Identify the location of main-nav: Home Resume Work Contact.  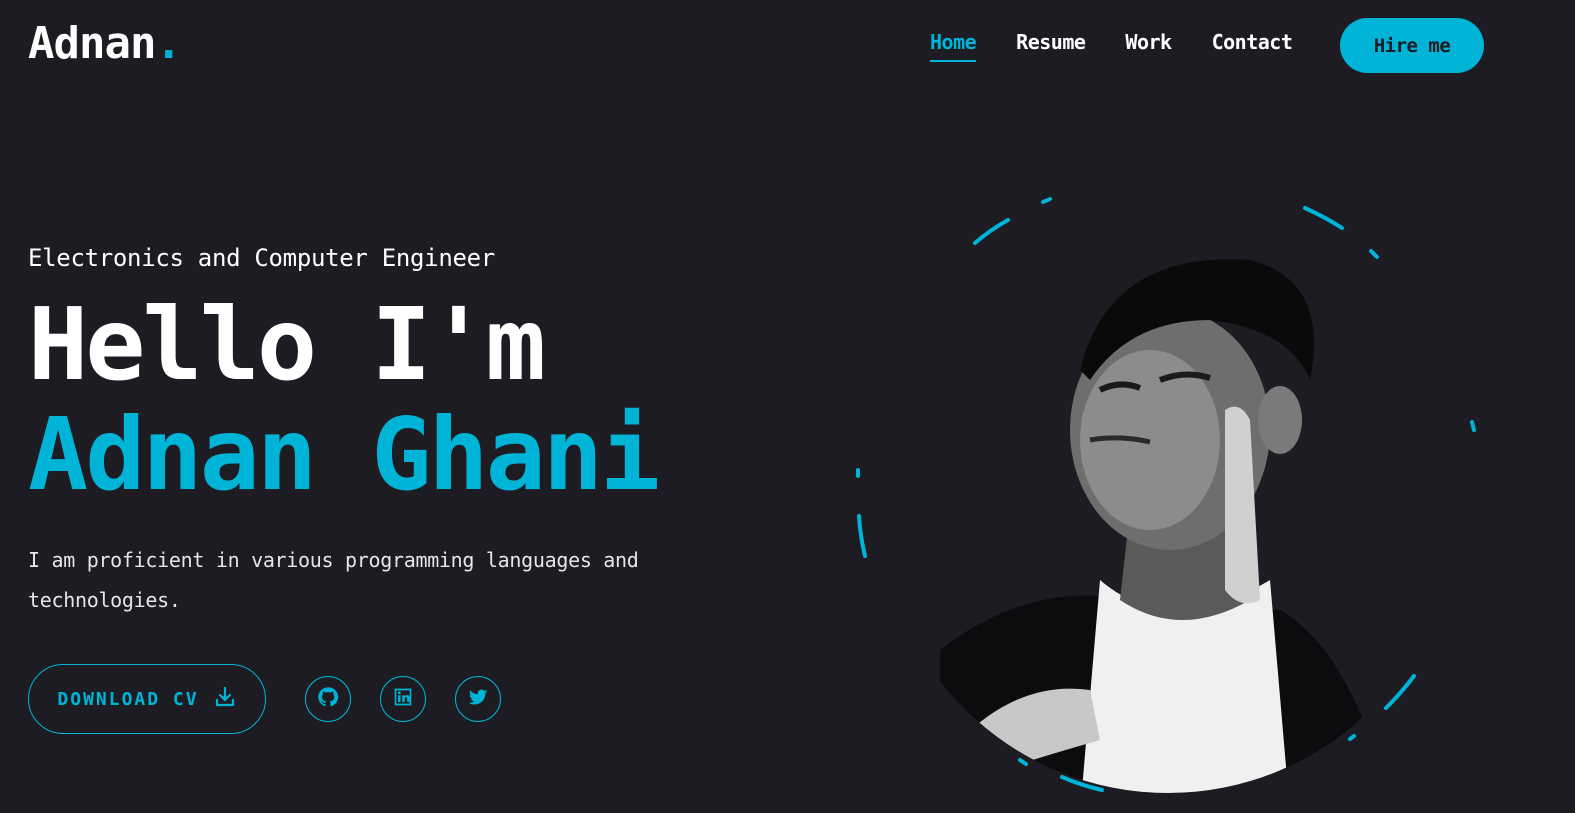
(1111, 46).